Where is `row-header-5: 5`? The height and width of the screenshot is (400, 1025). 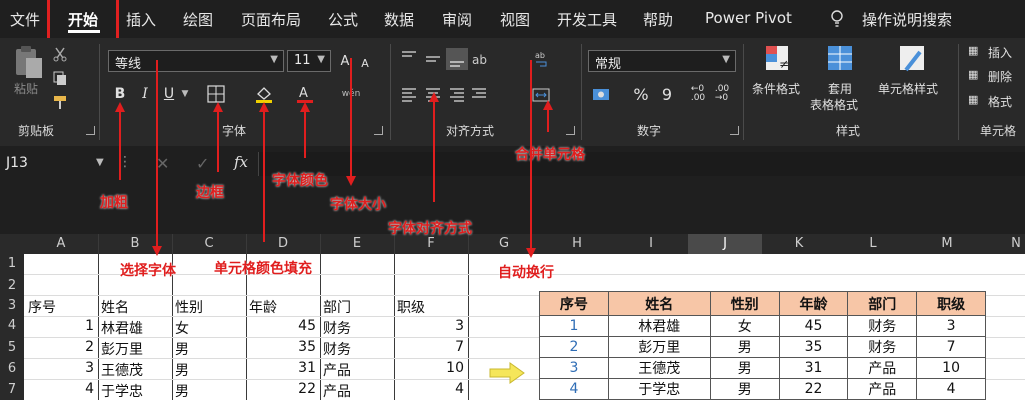 row-header-5: 5 is located at coordinates (12, 347).